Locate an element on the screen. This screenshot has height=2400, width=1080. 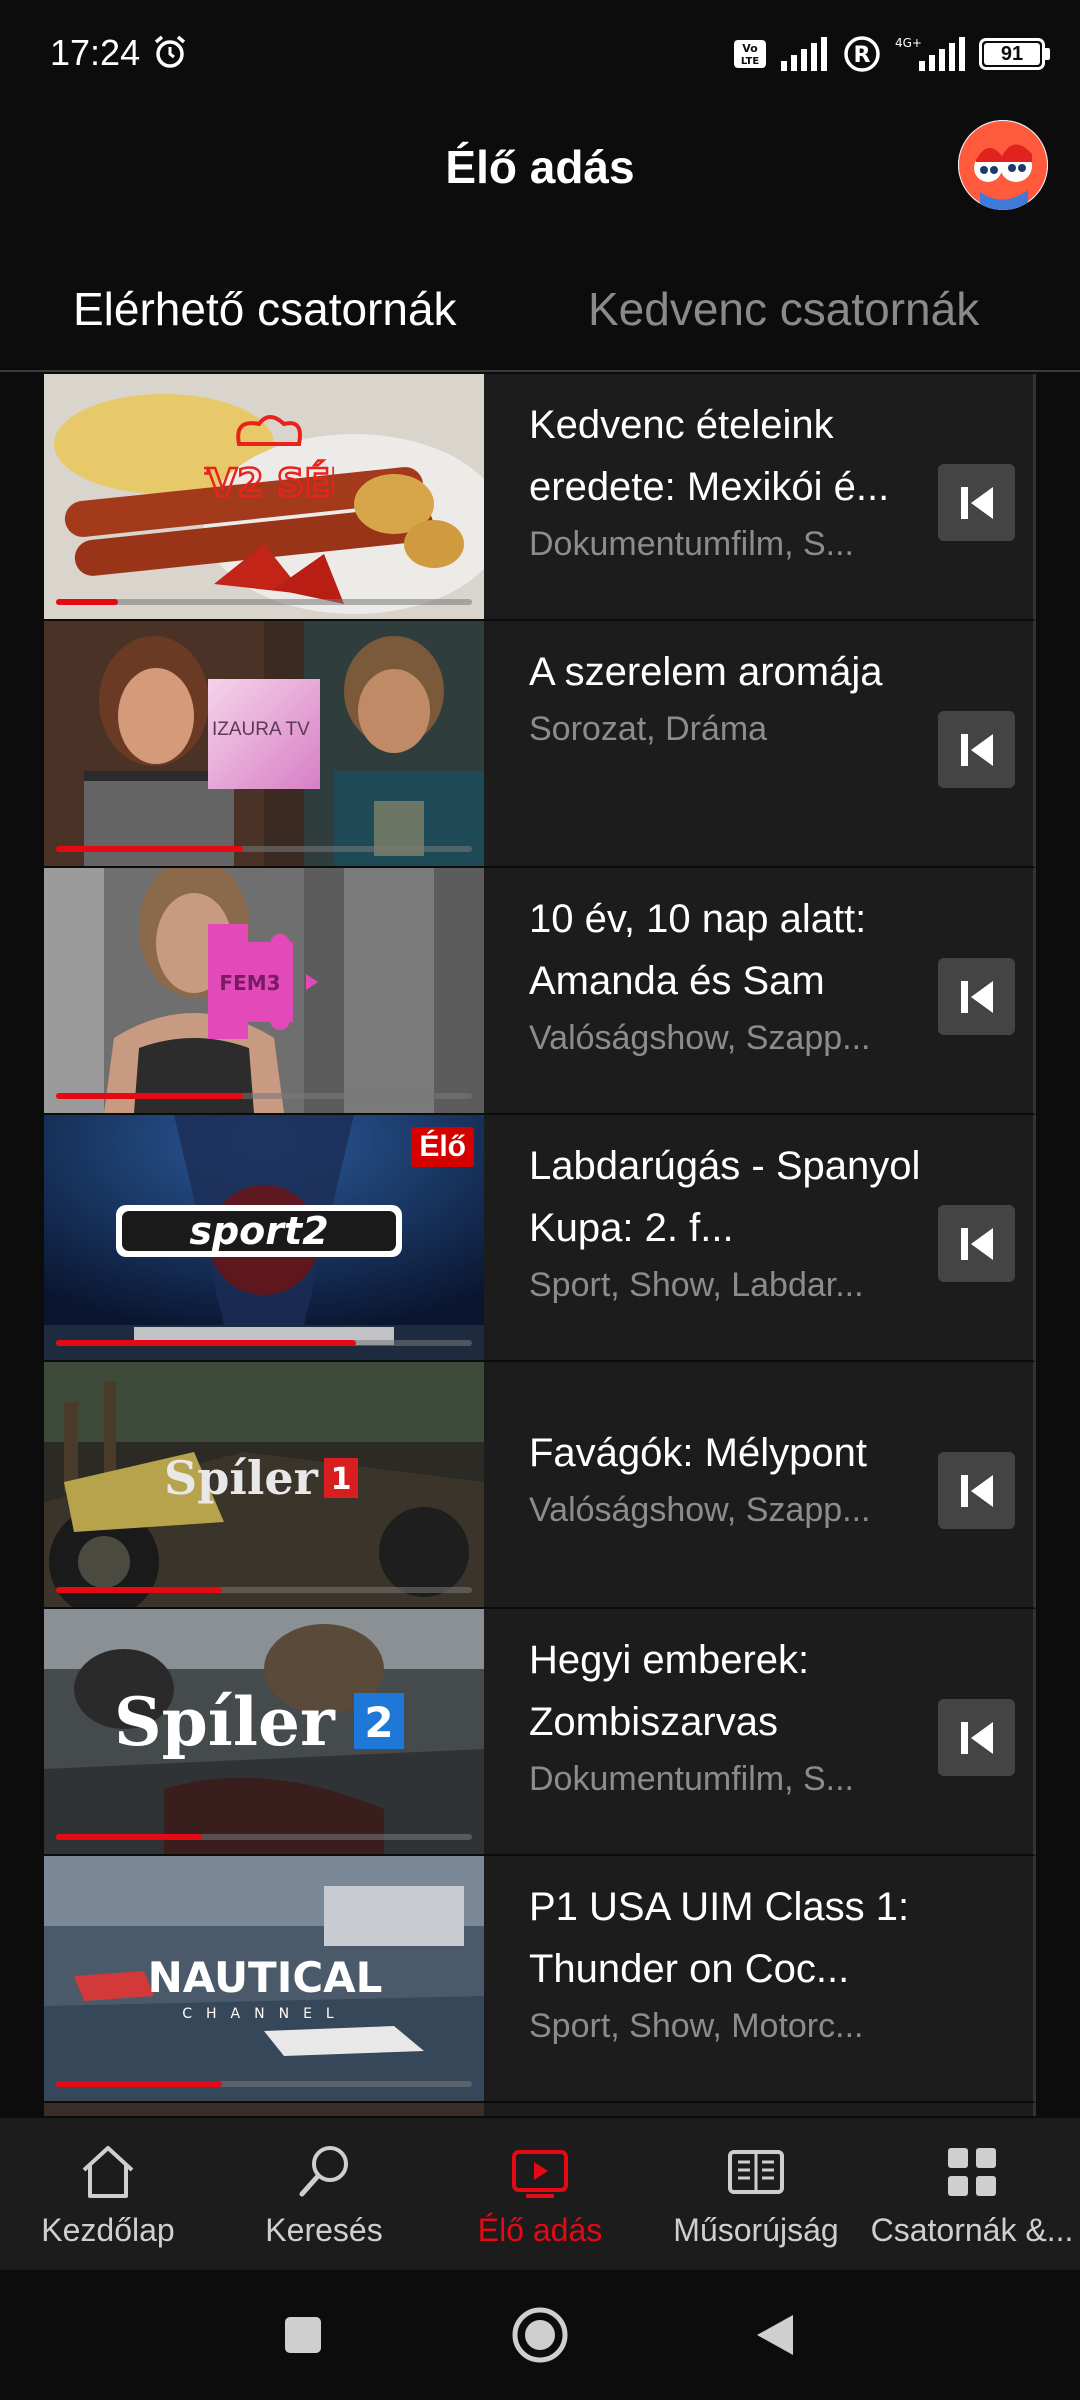
nav-search: Keresés is located at coordinates (324, 2194).